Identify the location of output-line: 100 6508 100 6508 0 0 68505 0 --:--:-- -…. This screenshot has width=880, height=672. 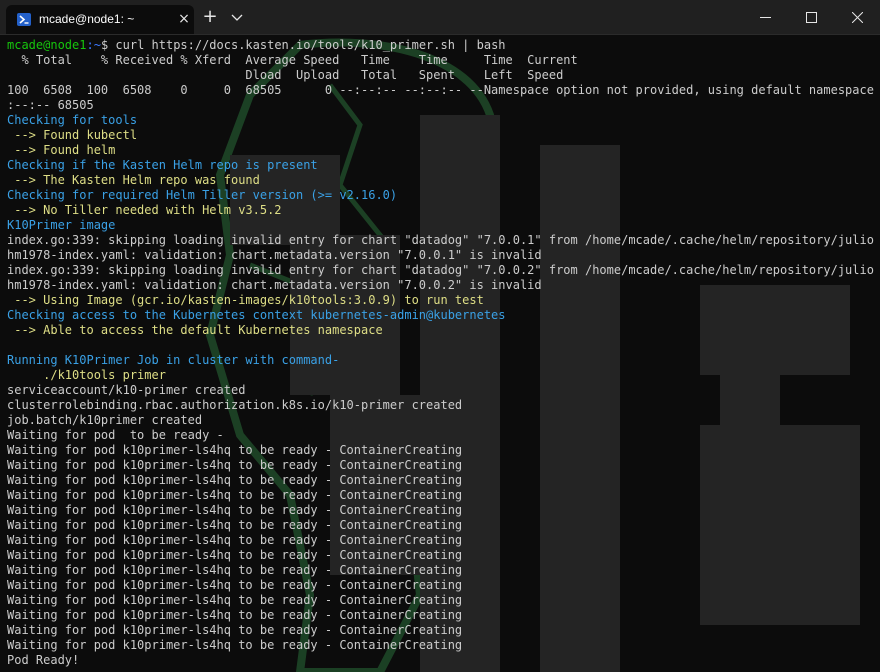
(440, 90).